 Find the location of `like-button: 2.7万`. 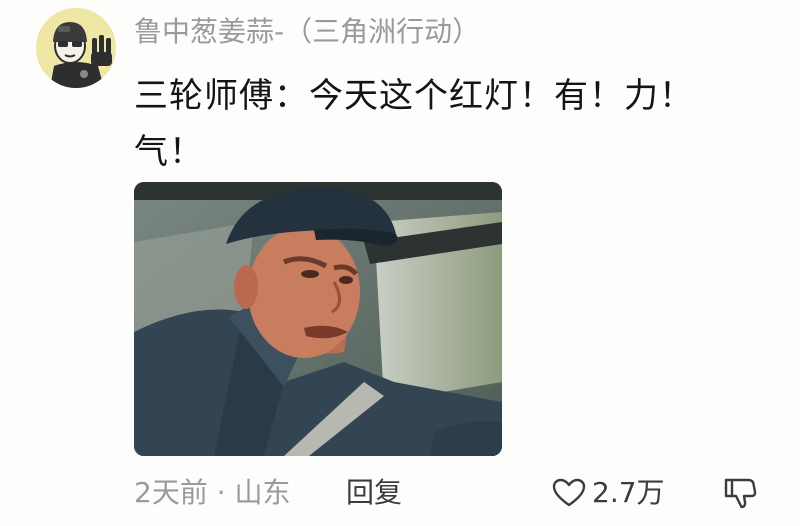

like-button: 2.7万 is located at coordinates (608, 493).